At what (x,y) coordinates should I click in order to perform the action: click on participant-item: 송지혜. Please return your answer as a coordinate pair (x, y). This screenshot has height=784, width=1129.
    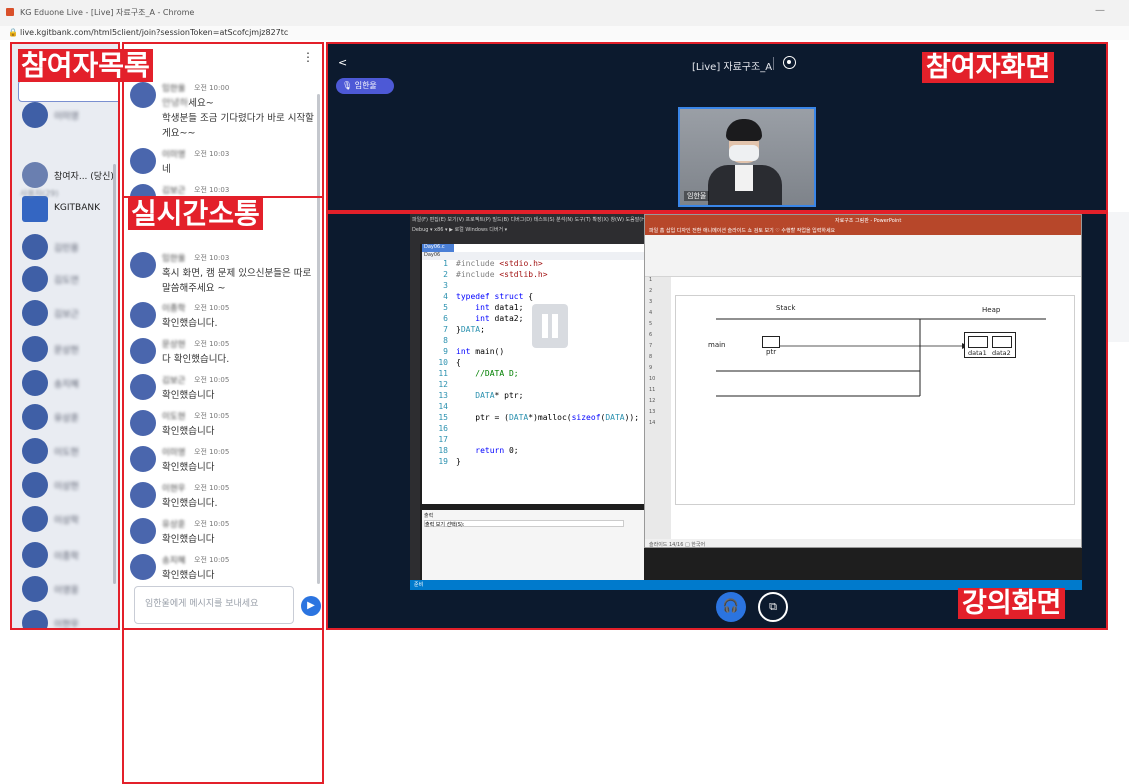
    Looking at the image, I should click on (70, 383).